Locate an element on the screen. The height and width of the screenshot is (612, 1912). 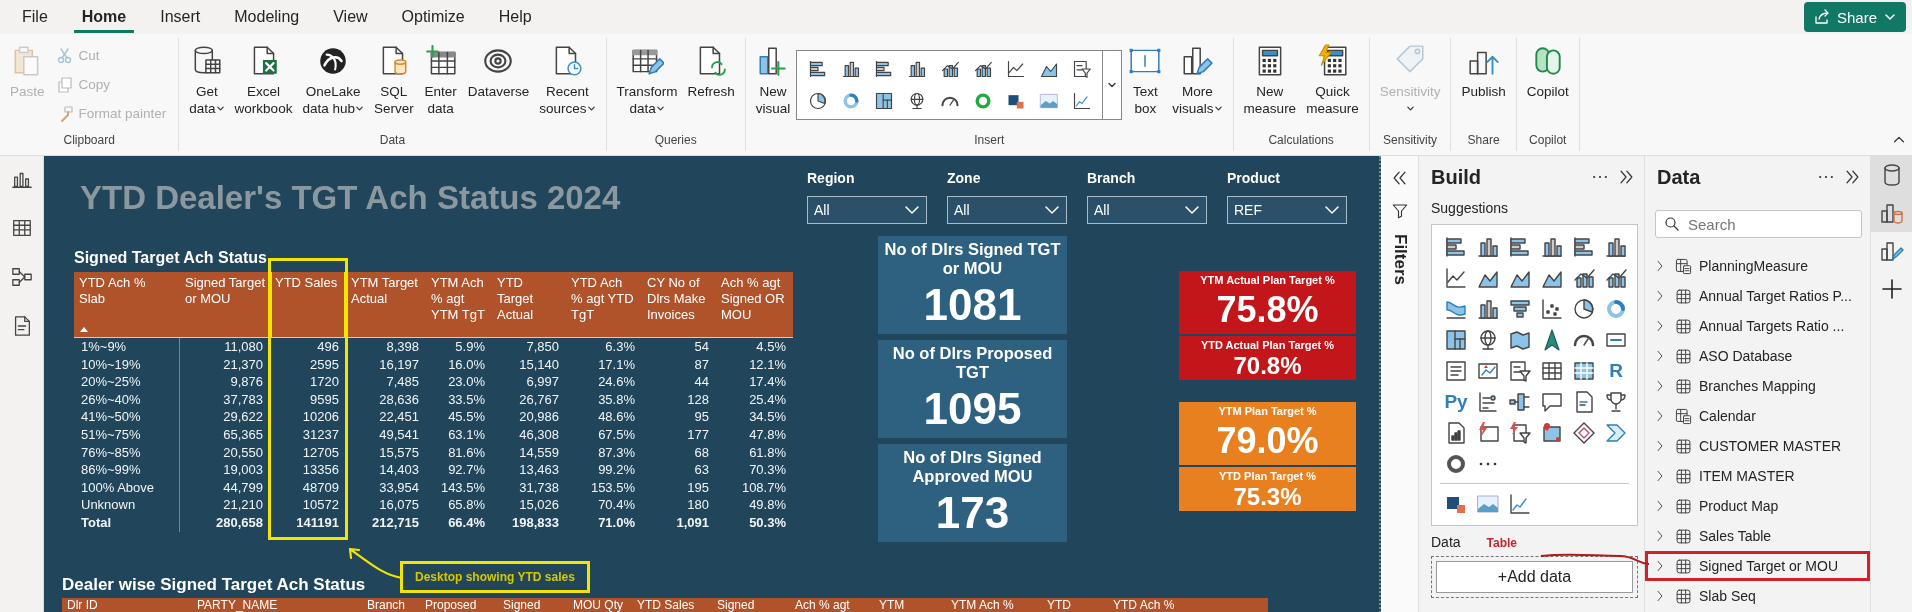
data-table-item: Sales Table is located at coordinates (1757, 536).